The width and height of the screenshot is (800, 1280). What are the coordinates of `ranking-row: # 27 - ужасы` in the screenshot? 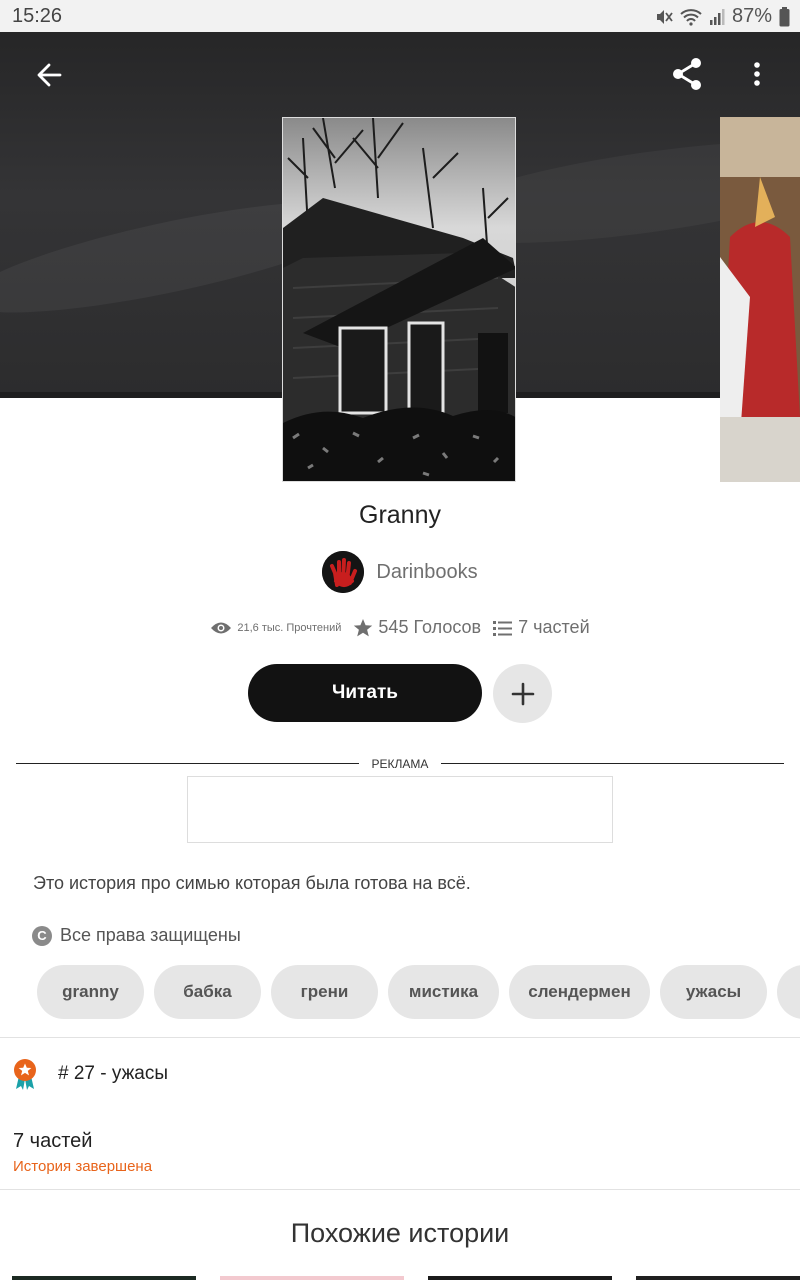 It's located at (90, 1074).